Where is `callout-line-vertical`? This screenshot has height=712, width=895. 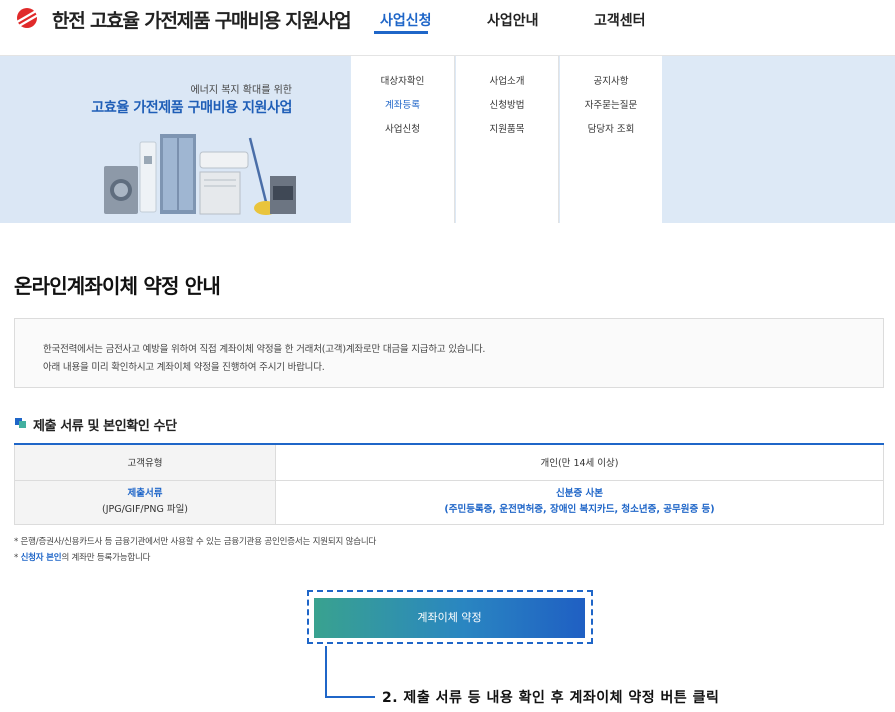
callout-line-vertical is located at coordinates (326, 672).